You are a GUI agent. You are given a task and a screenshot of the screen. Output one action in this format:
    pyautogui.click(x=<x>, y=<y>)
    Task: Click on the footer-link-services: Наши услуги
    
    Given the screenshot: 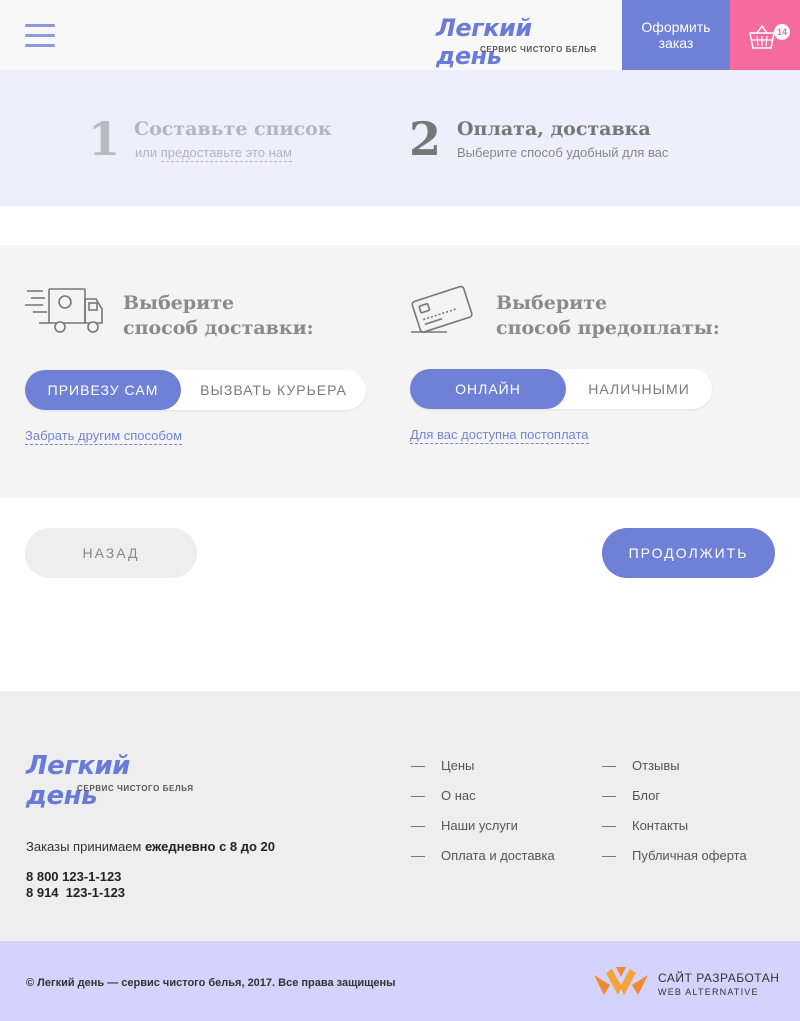 What is the action you would take?
    pyautogui.click(x=464, y=825)
    